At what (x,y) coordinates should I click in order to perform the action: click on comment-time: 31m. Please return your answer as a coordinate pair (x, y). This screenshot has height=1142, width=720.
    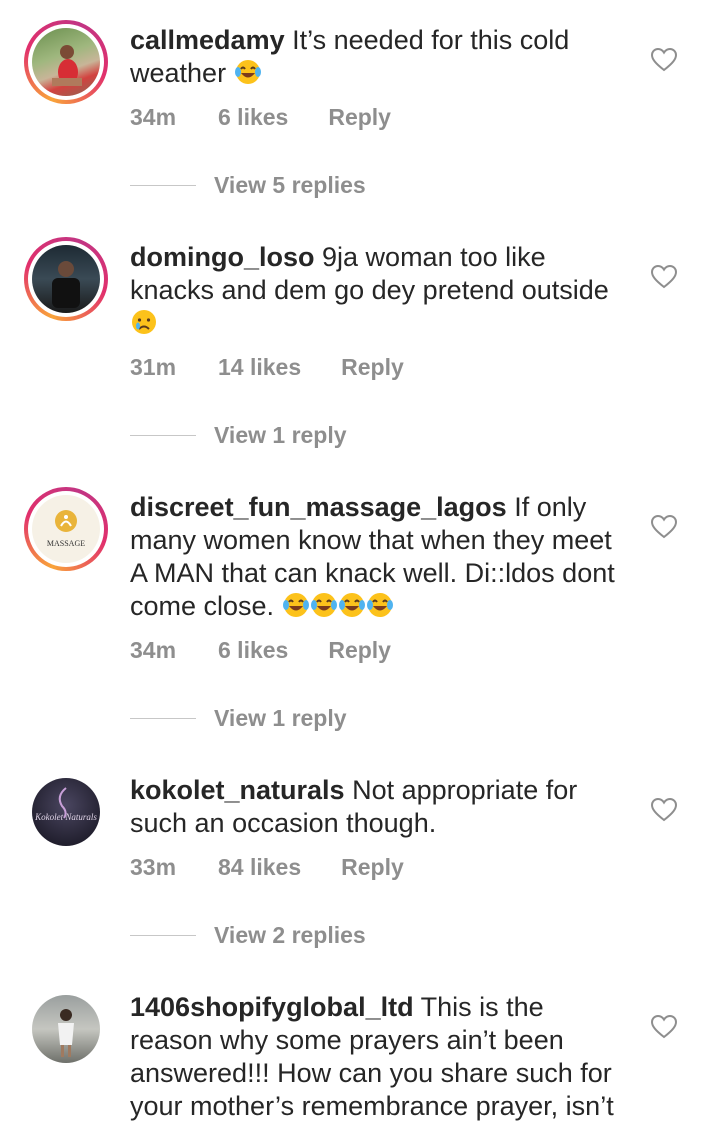
    Looking at the image, I should click on (153, 367).